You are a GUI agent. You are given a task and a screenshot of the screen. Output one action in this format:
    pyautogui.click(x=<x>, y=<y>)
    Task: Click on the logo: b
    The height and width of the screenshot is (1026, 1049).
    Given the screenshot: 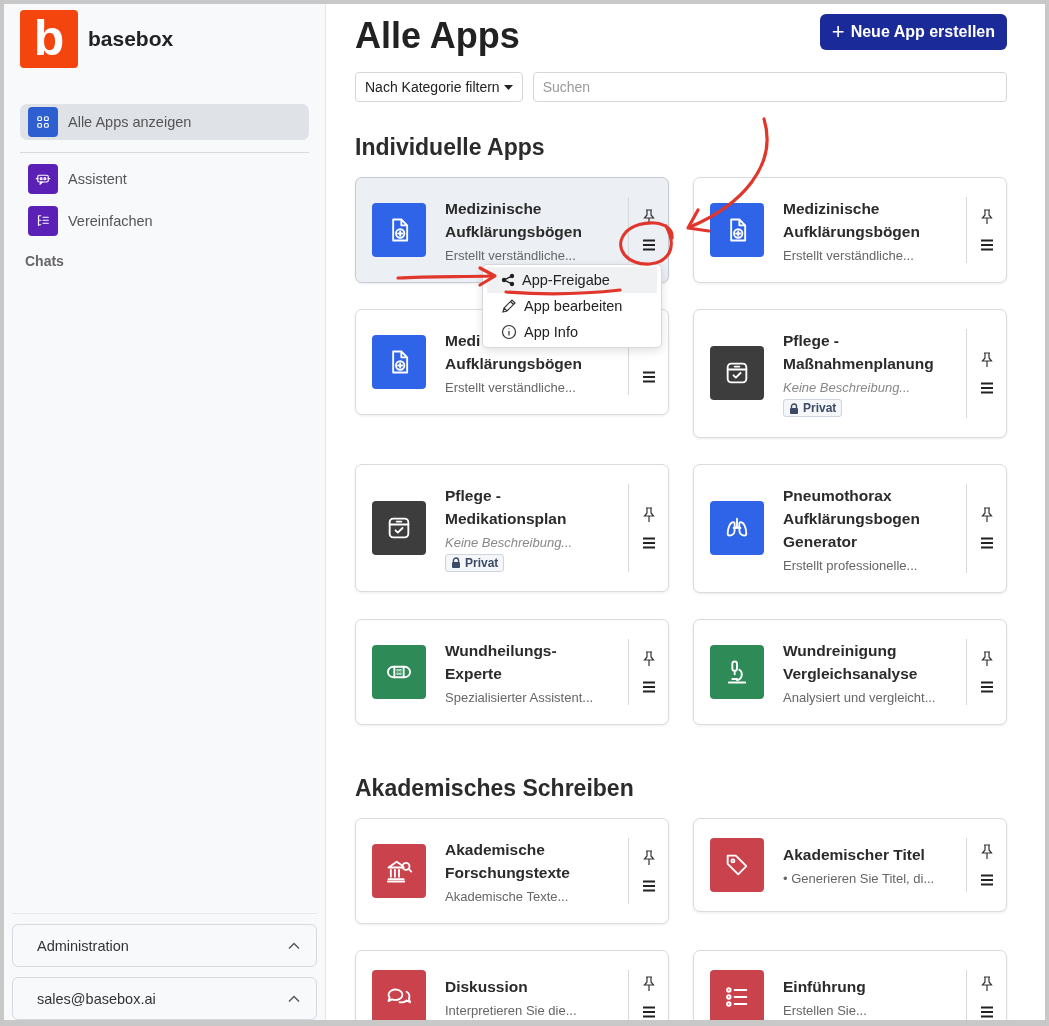 What is the action you would take?
    pyautogui.click(x=49, y=39)
    